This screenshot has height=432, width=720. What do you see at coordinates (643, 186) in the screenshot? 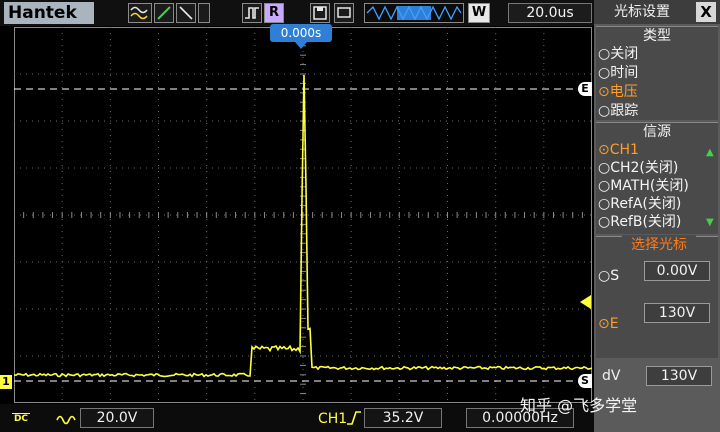
I see `source-option-math: ○MATH(关闭)` at bounding box center [643, 186].